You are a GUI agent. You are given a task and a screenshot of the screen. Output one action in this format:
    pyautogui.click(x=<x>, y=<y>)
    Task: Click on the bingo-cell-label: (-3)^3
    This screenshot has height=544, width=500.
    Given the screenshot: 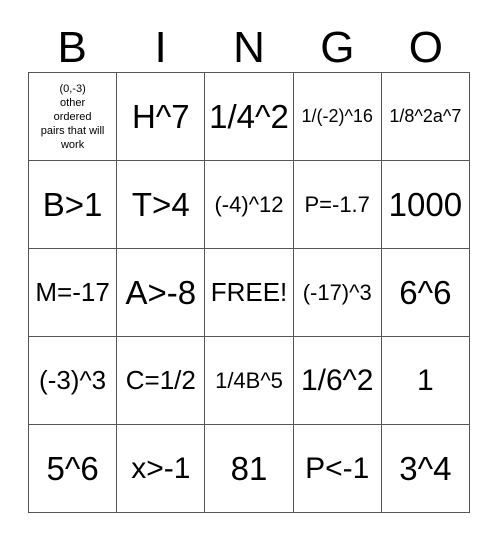 What is the action you would take?
    pyautogui.click(x=73, y=380)
    